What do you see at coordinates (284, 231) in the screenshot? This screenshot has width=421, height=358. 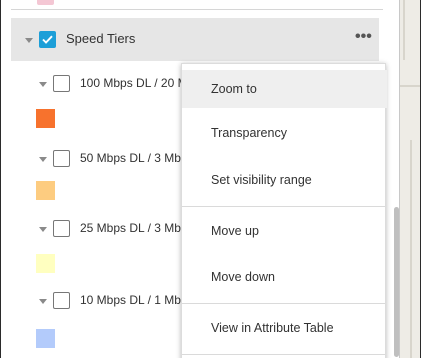 I see `menu-item-move-up: Move up` at bounding box center [284, 231].